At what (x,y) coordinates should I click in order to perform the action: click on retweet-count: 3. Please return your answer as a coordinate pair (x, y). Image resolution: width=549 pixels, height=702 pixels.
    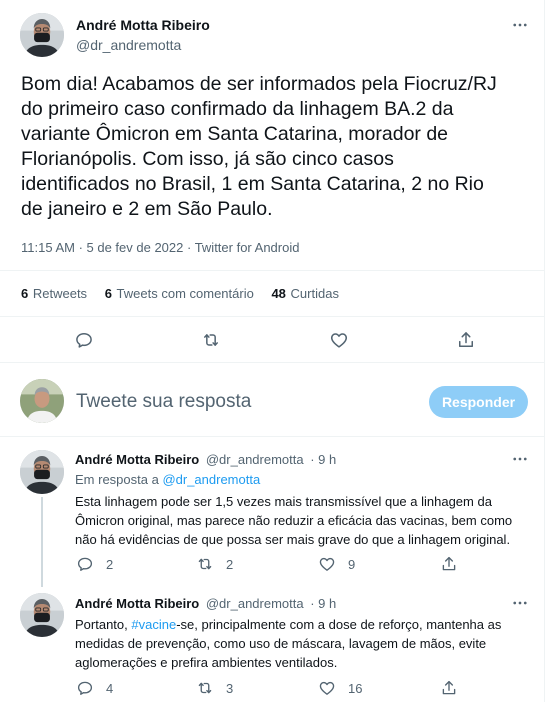
    Looking at the image, I should click on (230, 688).